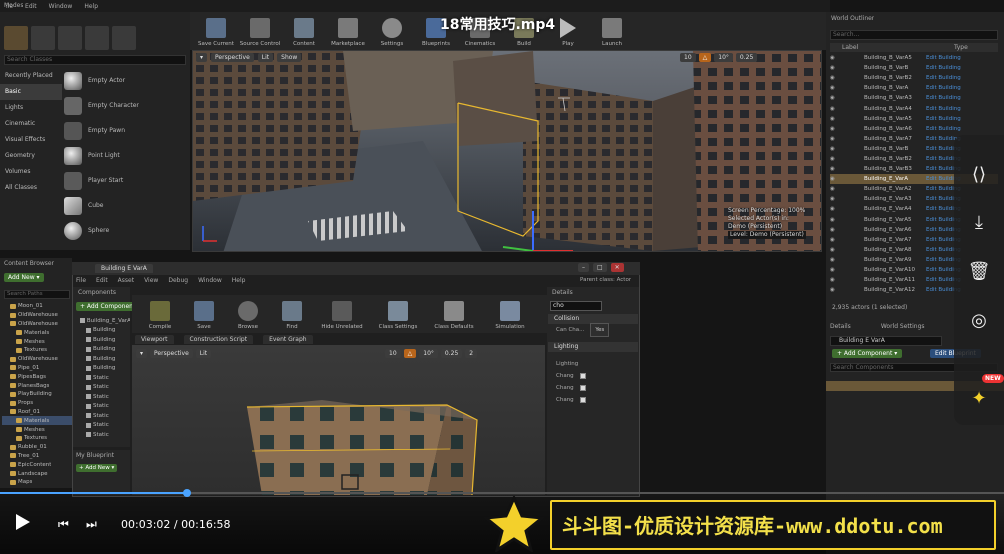 The width and height of the screenshot is (1004, 554). Describe the element at coordinates (31, 76) in the screenshot. I see `category-recently-placed: Recently Placed` at that location.